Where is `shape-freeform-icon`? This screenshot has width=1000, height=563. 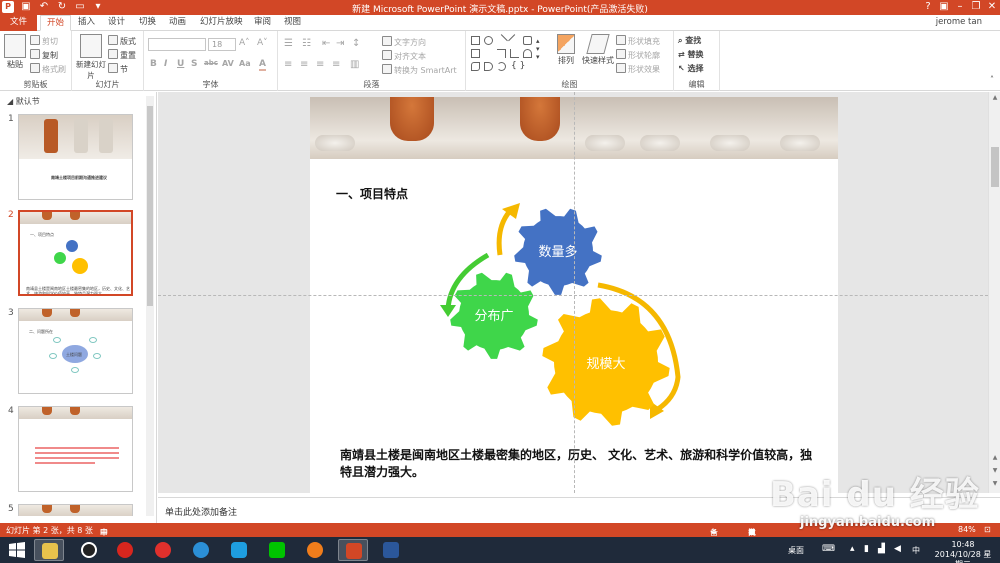 shape-freeform-icon is located at coordinates (475, 66).